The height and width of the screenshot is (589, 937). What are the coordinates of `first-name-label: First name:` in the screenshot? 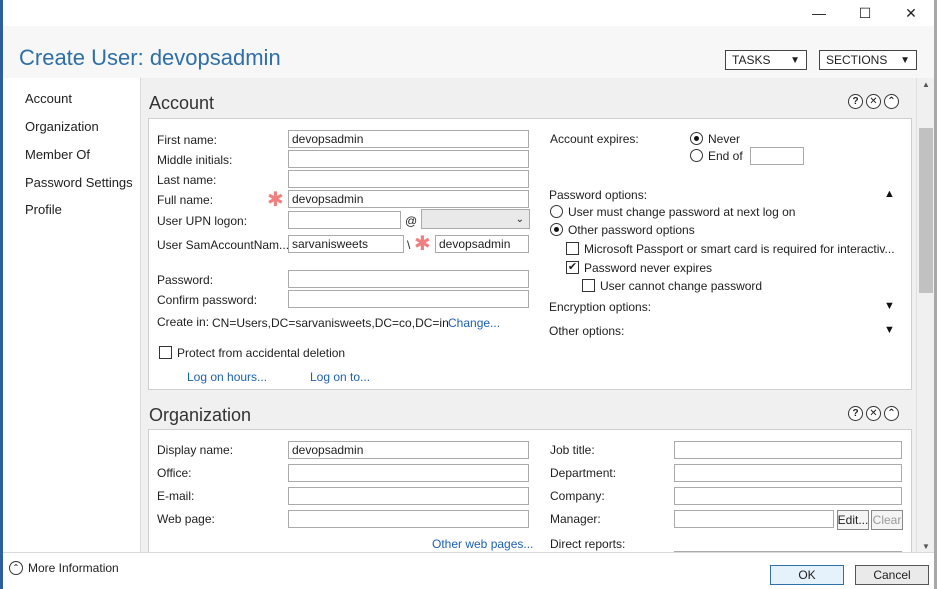 It's located at (187, 140).